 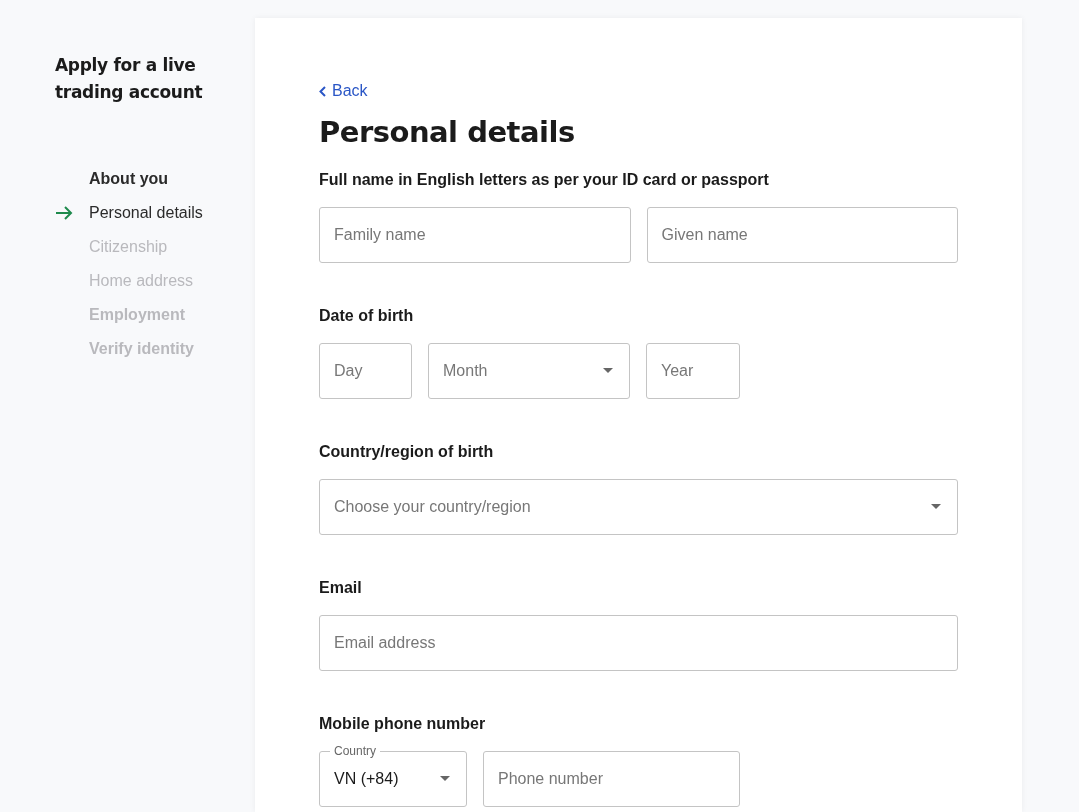 I want to click on step-label: Verify identity, so click(x=141, y=349).